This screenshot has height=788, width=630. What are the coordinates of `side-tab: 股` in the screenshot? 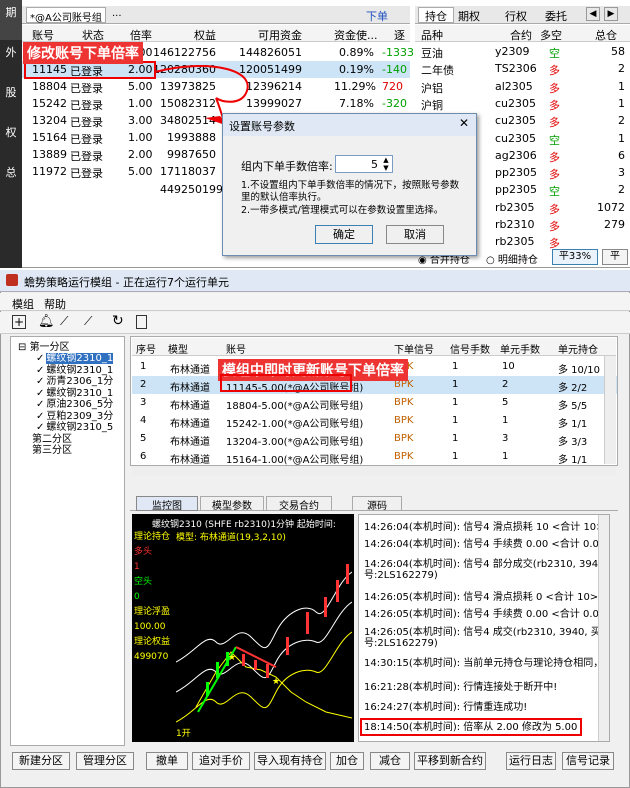 It's located at (11, 100).